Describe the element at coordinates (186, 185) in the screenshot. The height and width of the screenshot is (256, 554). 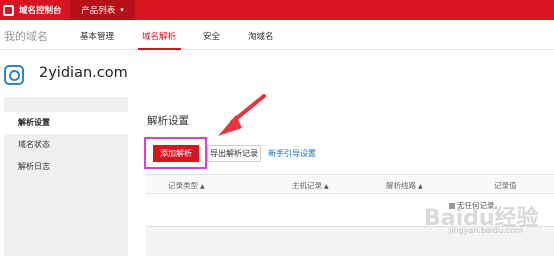
I see `column-header-record-type: 记录类型 ▲` at that location.